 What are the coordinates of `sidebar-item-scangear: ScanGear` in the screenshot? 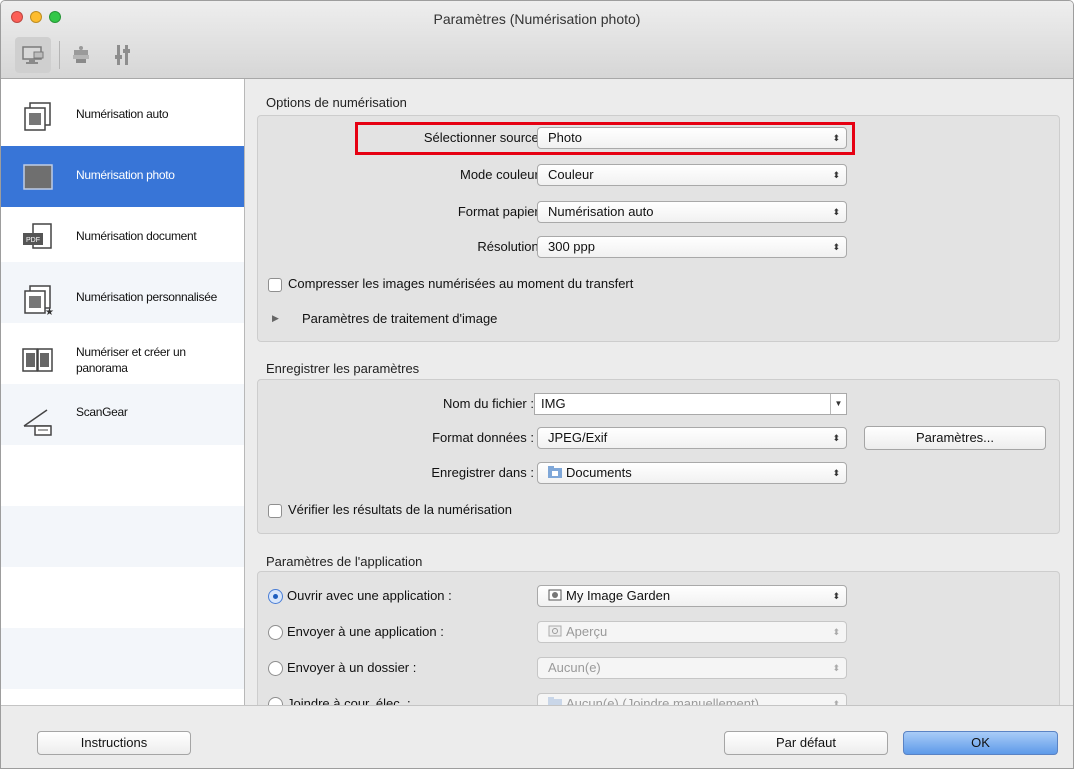 It's located at (122, 420).